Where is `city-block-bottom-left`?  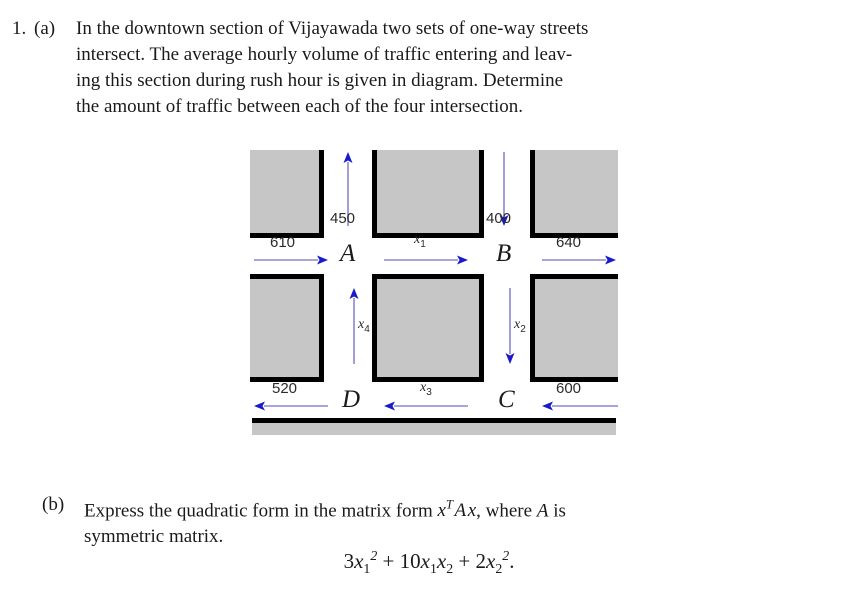 city-block-bottom-left is located at coordinates (287, 328).